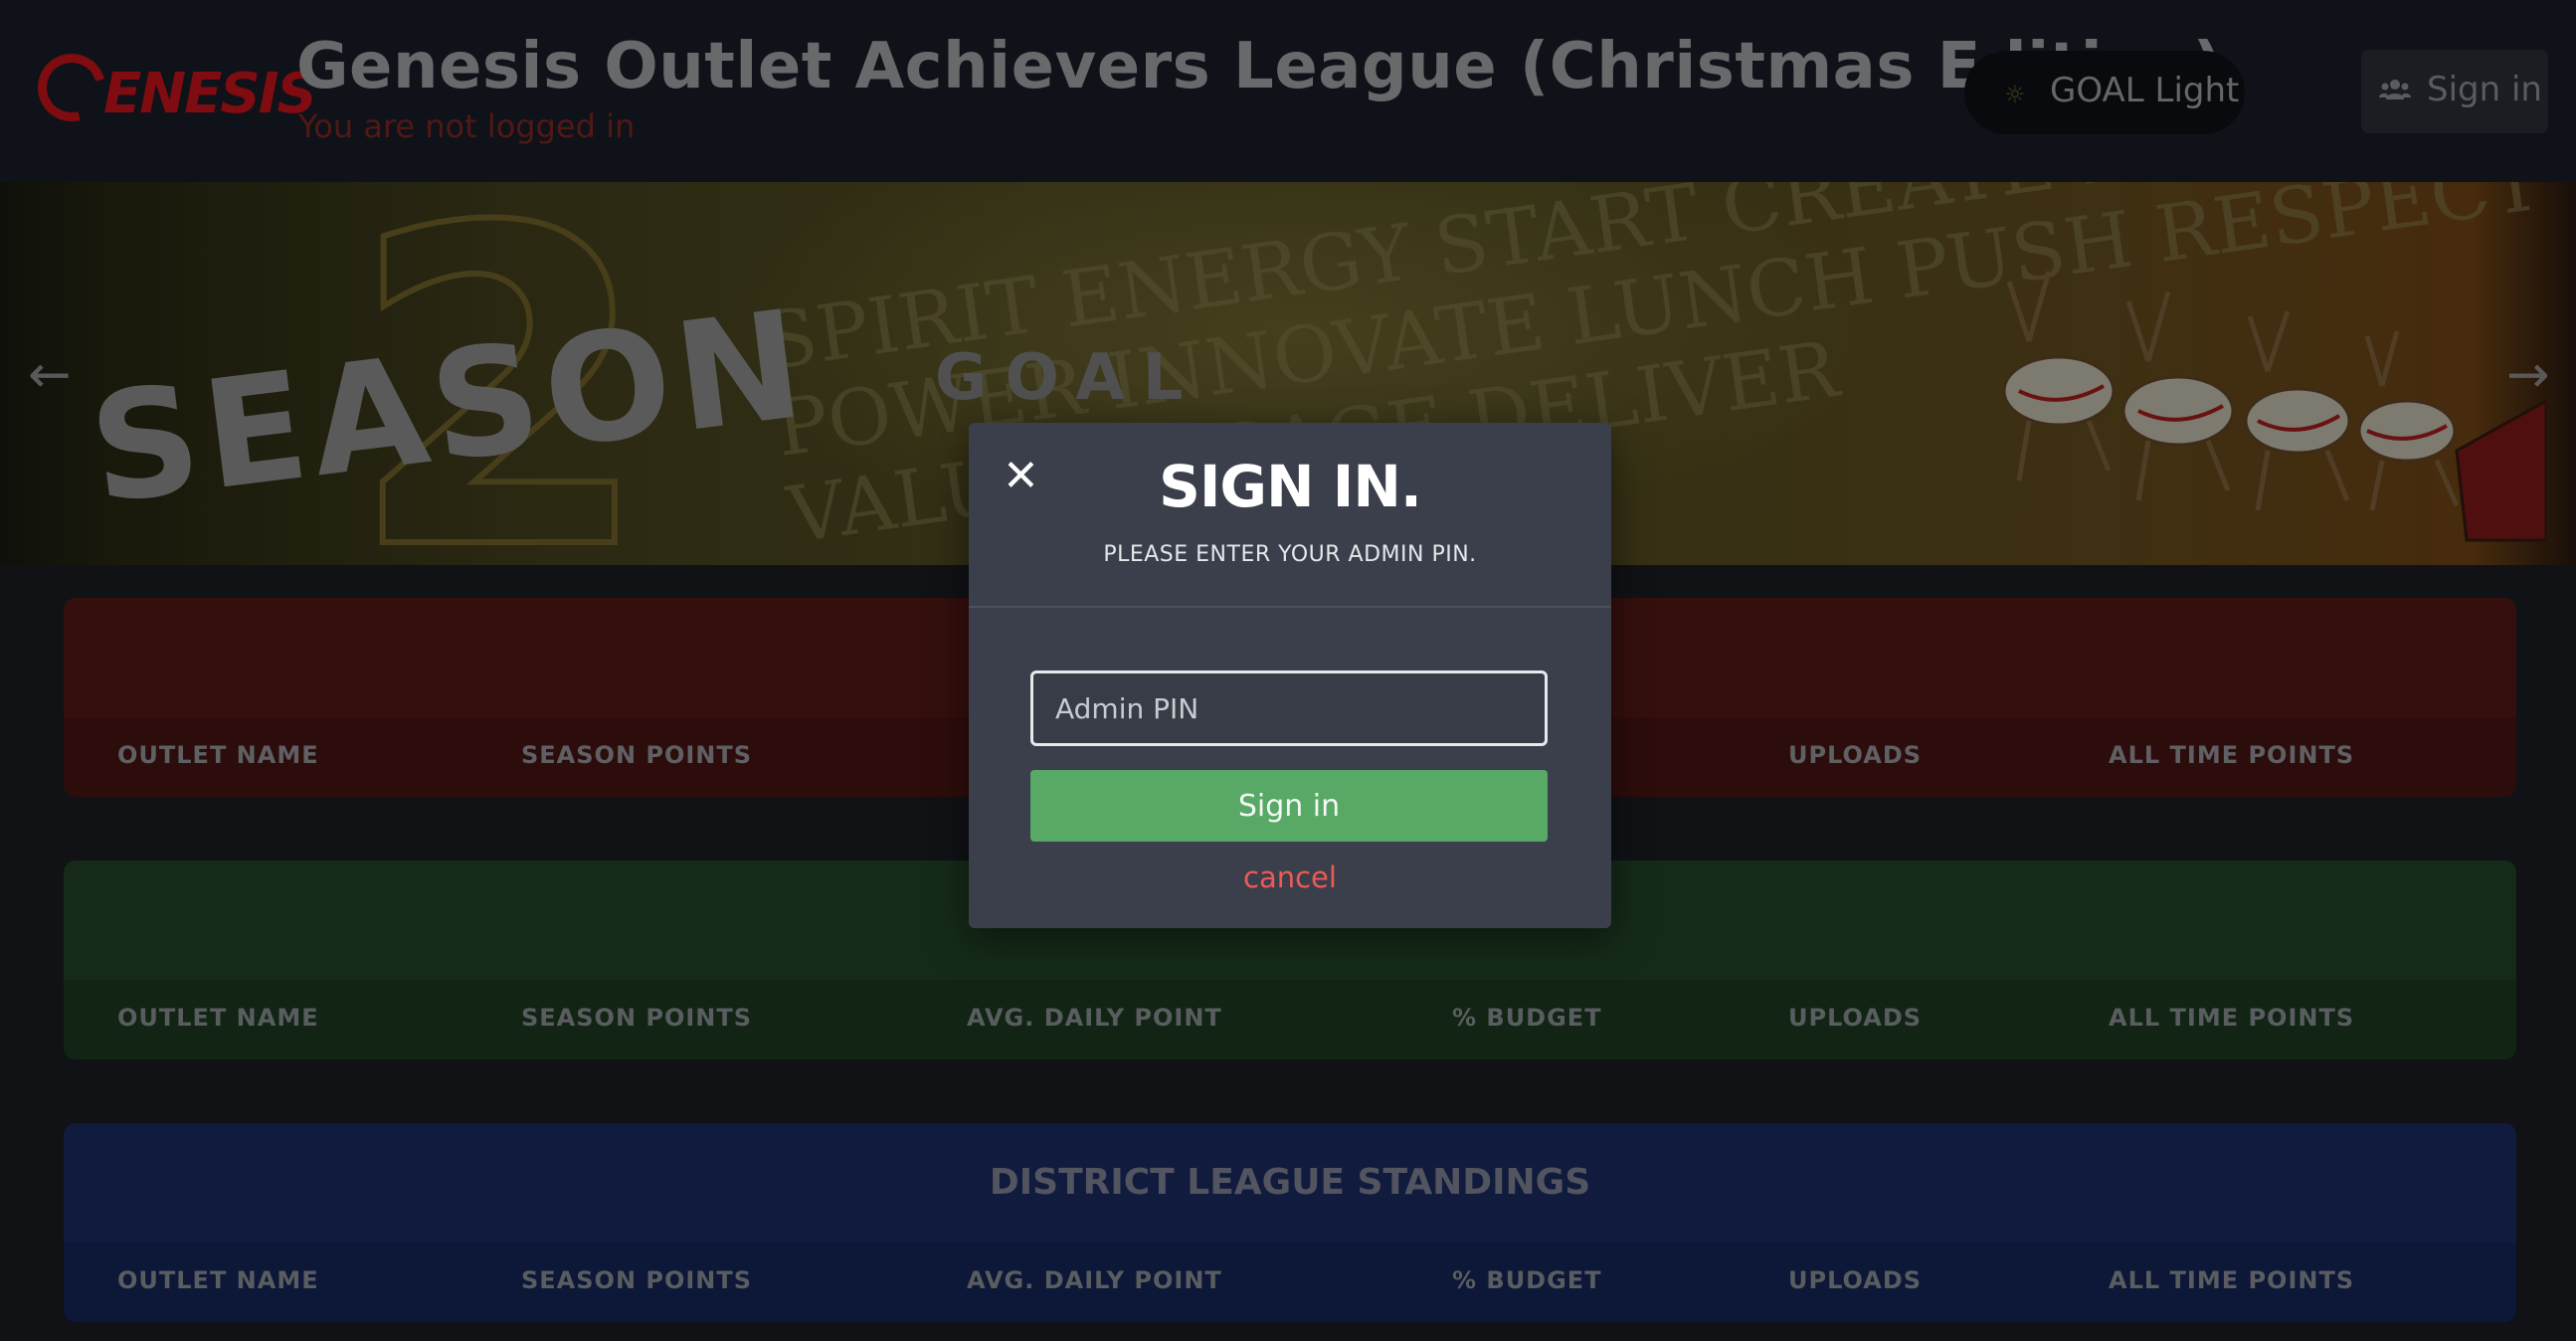 The image size is (2576, 1341). What do you see at coordinates (1290, 607) in the screenshot?
I see `modal-divider` at bounding box center [1290, 607].